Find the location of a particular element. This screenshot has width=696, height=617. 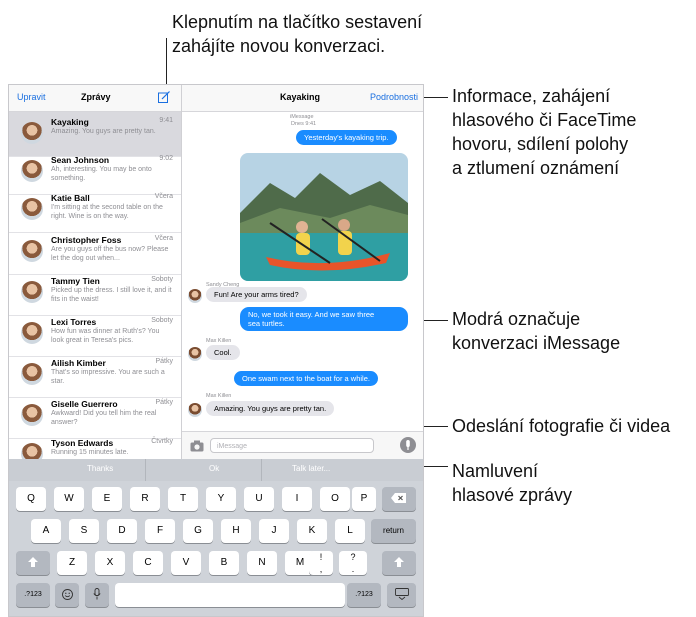

key-u: U is located at coordinates (259, 499).